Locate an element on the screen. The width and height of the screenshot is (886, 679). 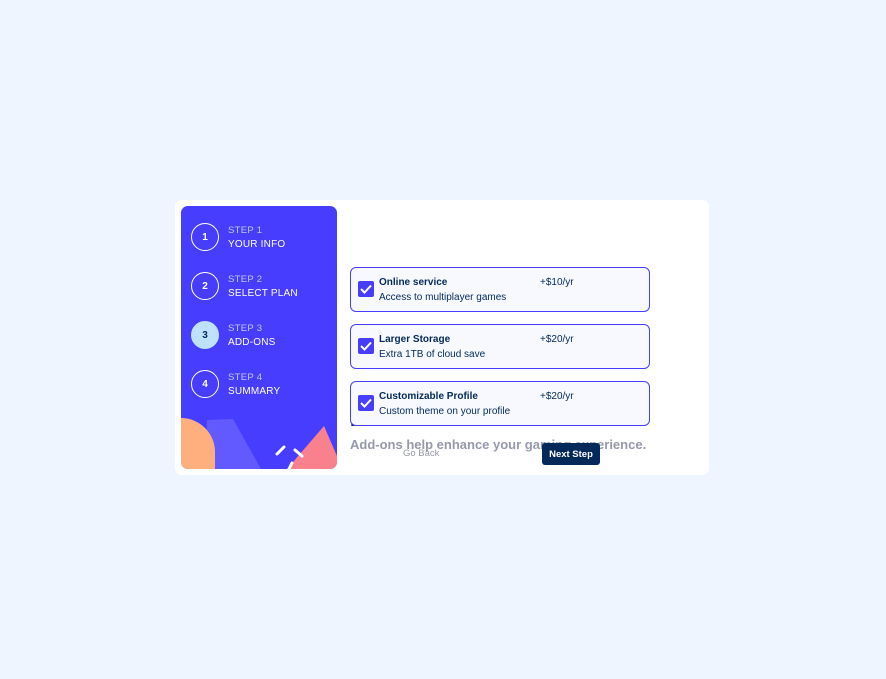
step-1-value: YOUR INFO is located at coordinates (257, 244).